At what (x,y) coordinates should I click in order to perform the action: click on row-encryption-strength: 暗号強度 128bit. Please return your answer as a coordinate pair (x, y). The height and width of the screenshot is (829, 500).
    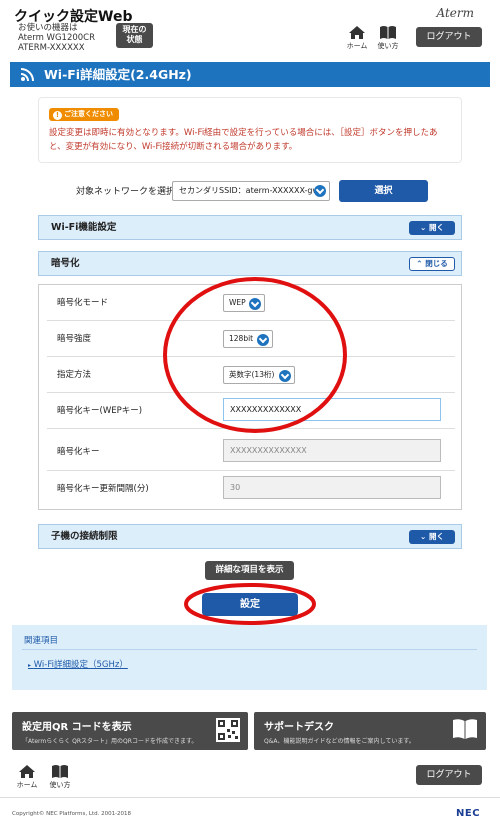
    Looking at the image, I should click on (251, 339).